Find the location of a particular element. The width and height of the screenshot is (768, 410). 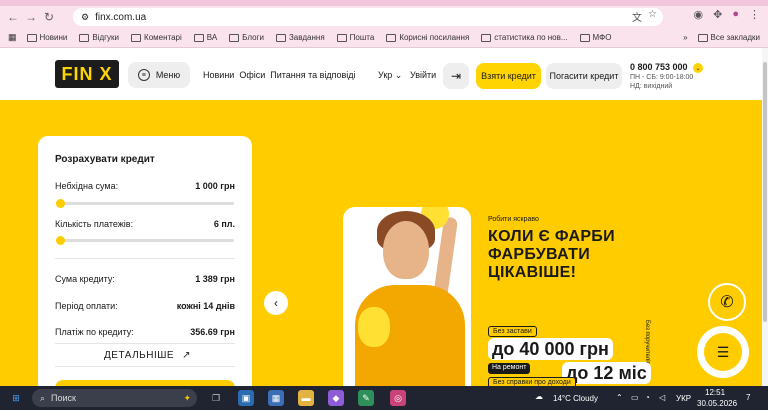

notifications-badge: 7 is located at coordinates (748, 397).